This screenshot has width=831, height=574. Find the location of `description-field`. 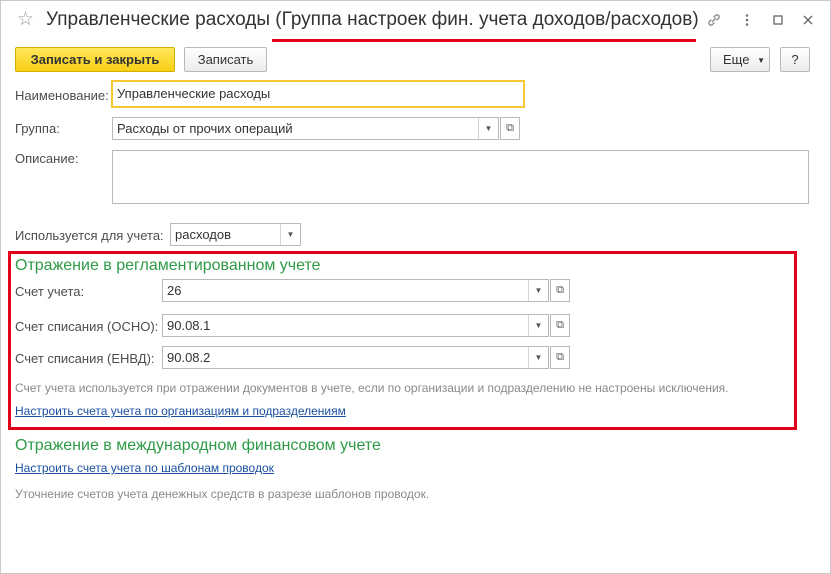

description-field is located at coordinates (460, 177).